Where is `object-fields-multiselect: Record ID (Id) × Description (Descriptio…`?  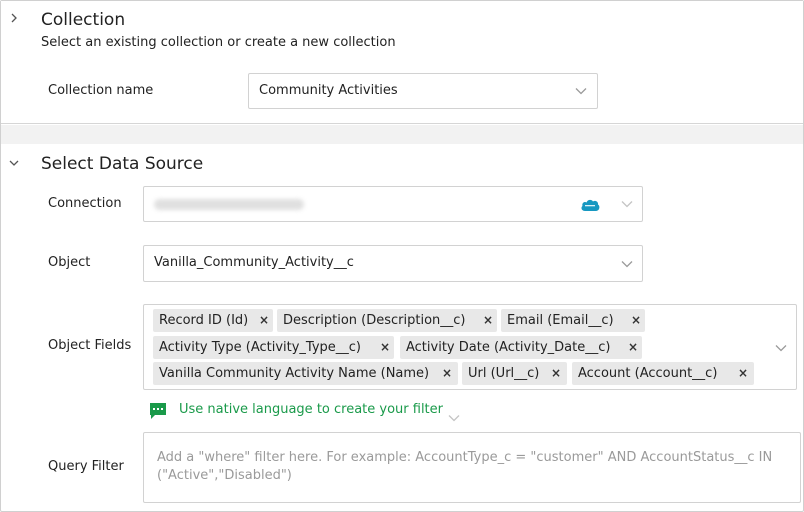
object-fields-multiselect: Record ID (Id) × Description (Descriptio… is located at coordinates (470, 347).